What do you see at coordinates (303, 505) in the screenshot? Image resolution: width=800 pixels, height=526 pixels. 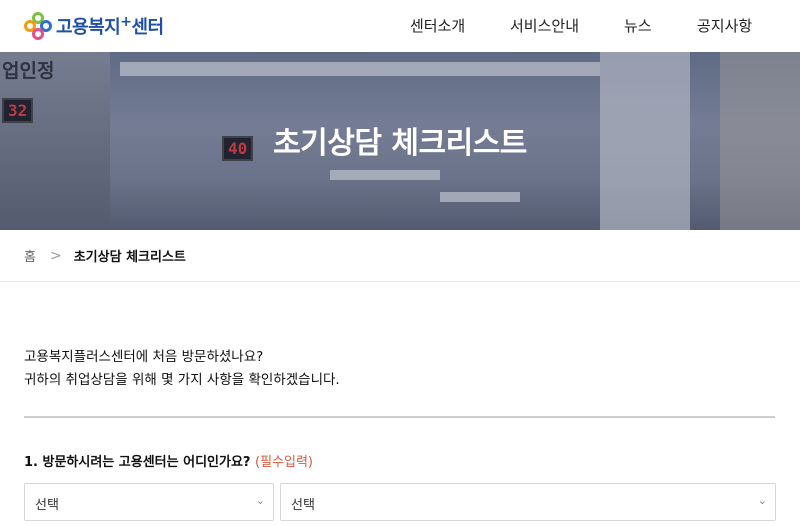 I see `center-select-value: 선택` at bounding box center [303, 505].